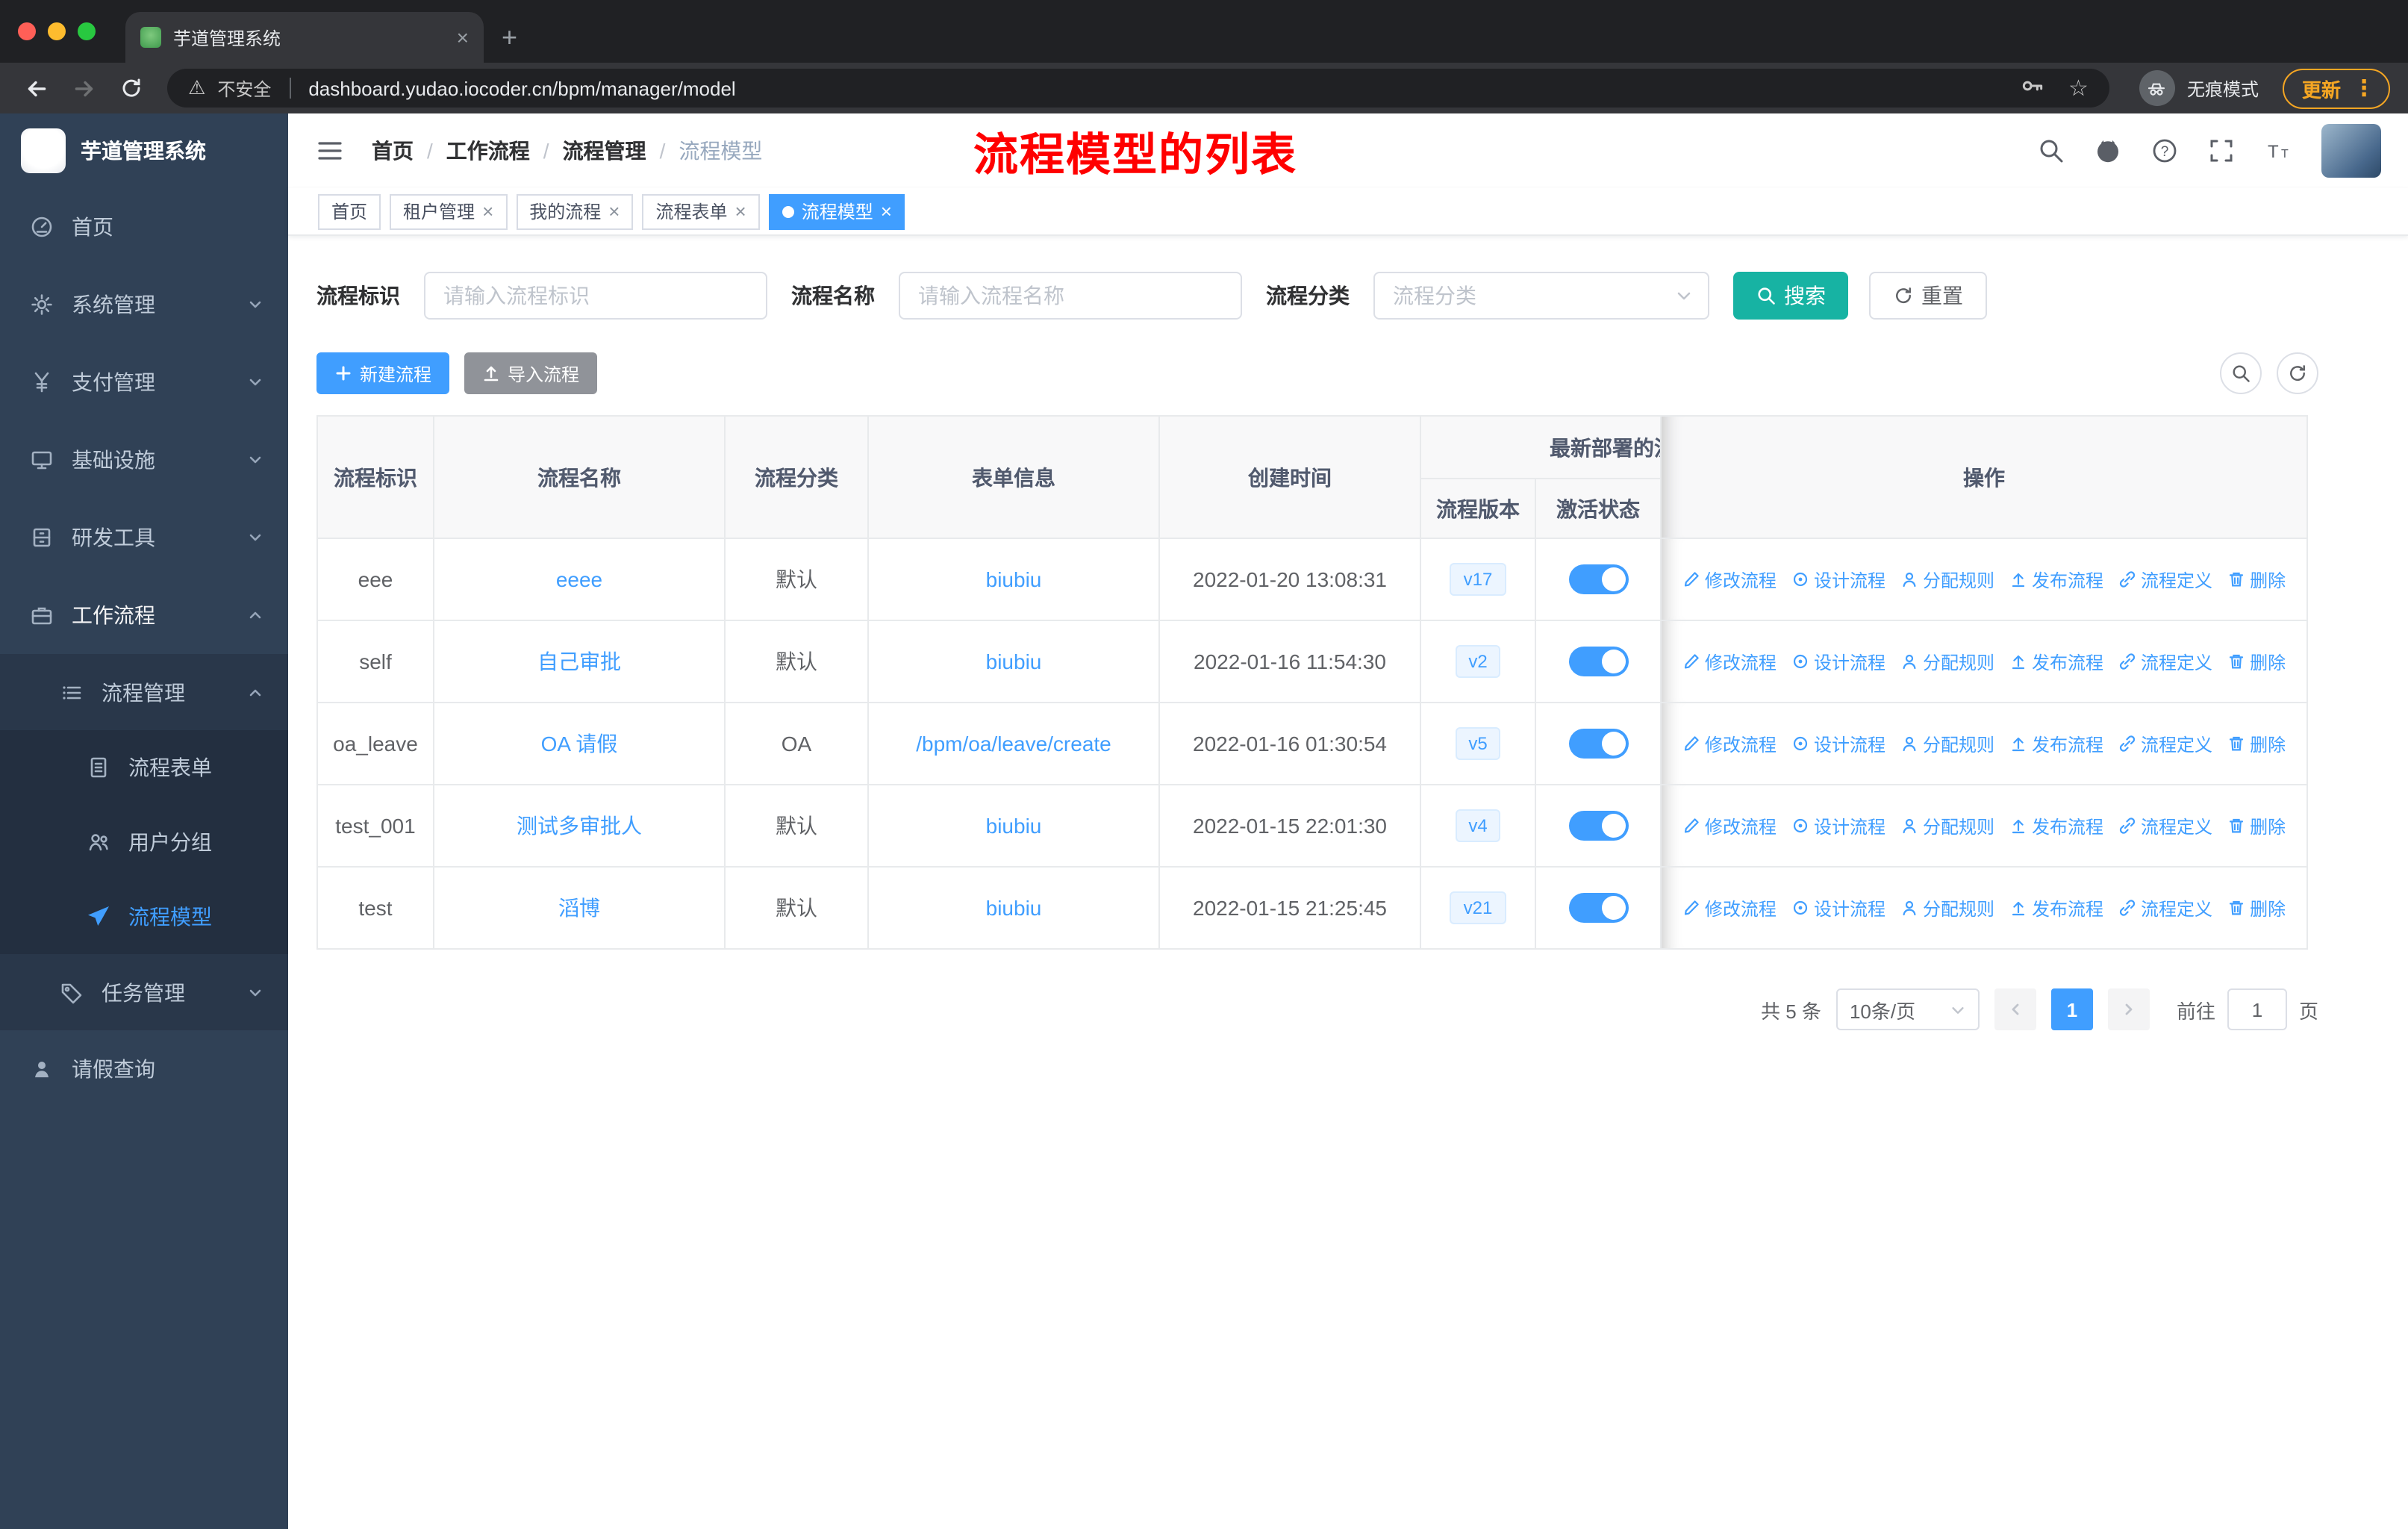  What do you see at coordinates (449, 211) in the screenshot?
I see `tag-tenant-management: 租户管理 ×` at bounding box center [449, 211].